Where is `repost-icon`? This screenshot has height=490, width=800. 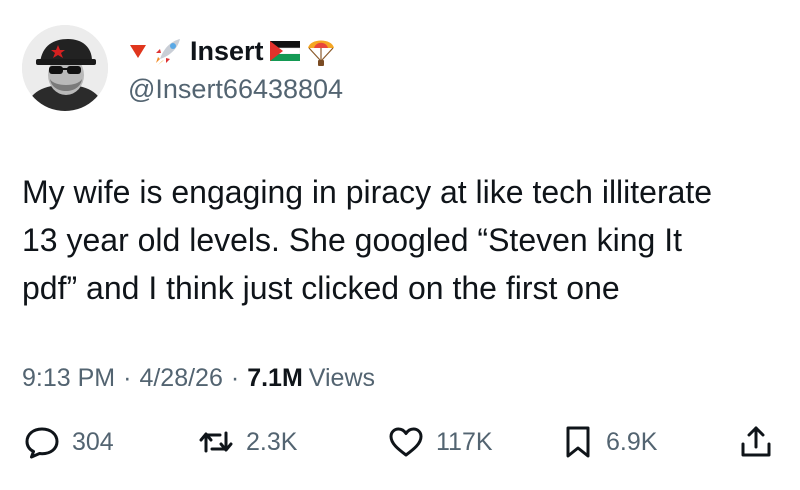
repost-icon is located at coordinates (216, 442).